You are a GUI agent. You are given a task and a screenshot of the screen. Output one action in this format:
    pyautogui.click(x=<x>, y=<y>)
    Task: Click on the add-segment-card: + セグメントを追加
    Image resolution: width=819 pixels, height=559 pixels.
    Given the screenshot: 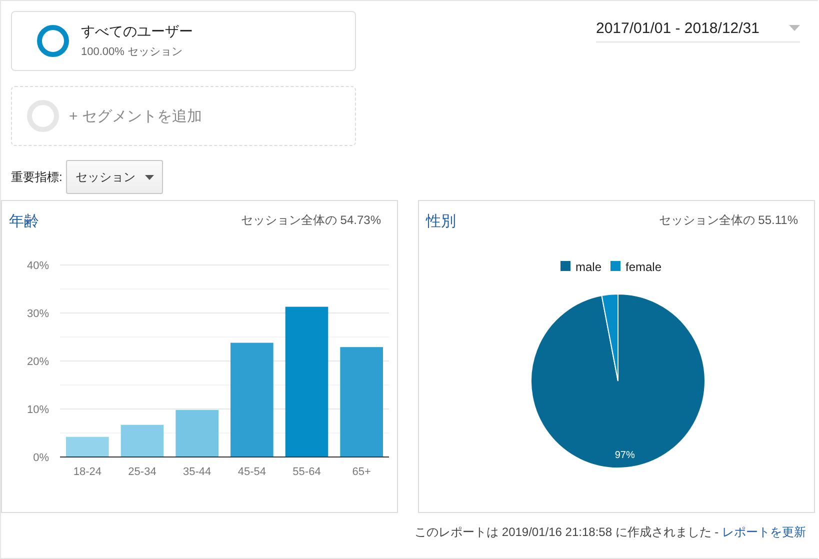 What is the action you would take?
    pyautogui.click(x=183, y=116)
    